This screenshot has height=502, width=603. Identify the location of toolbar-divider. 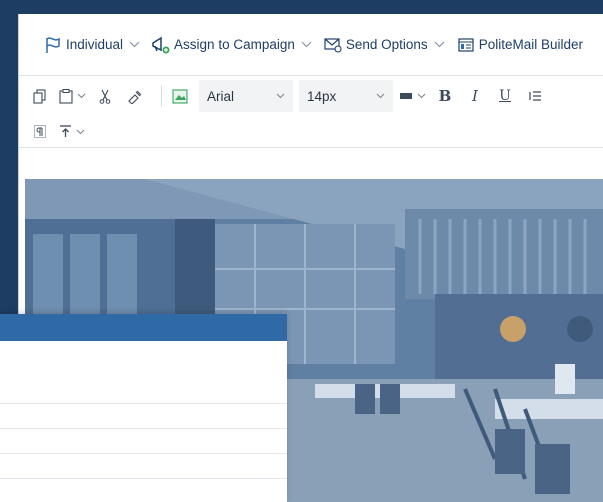
(161, 96).